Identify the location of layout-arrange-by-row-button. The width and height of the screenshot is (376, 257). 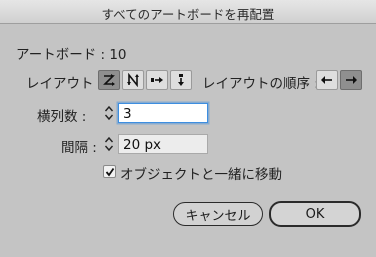
(157, 80).